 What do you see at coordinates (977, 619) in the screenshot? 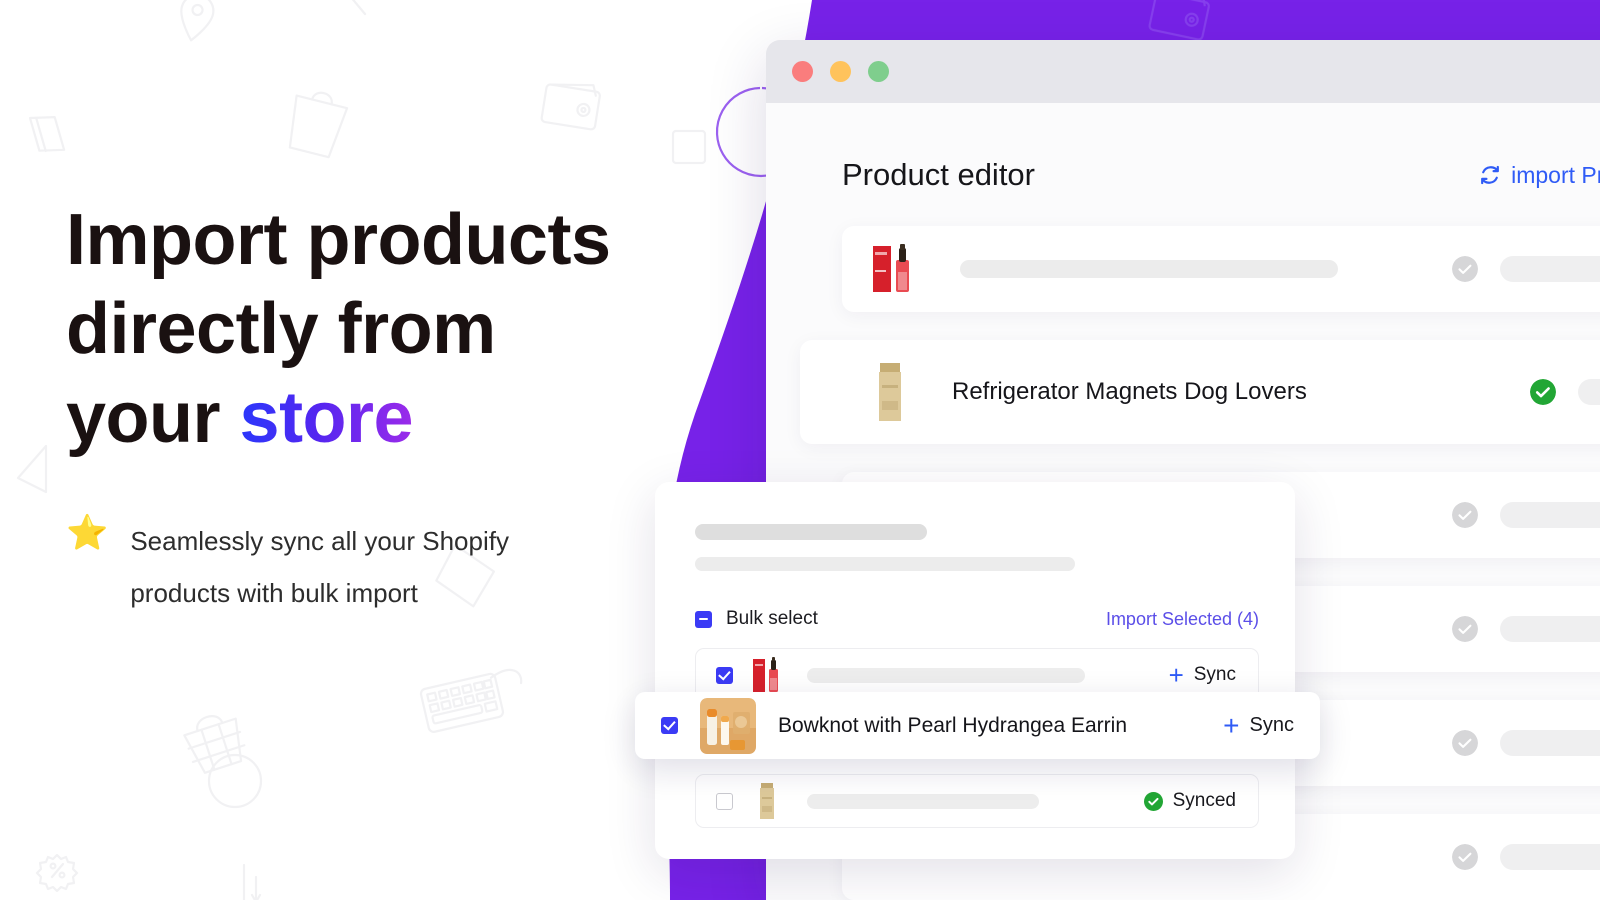
I see `bulk-select-header: Bulk select Import Selected (4)` at bounding box center [977, 619].